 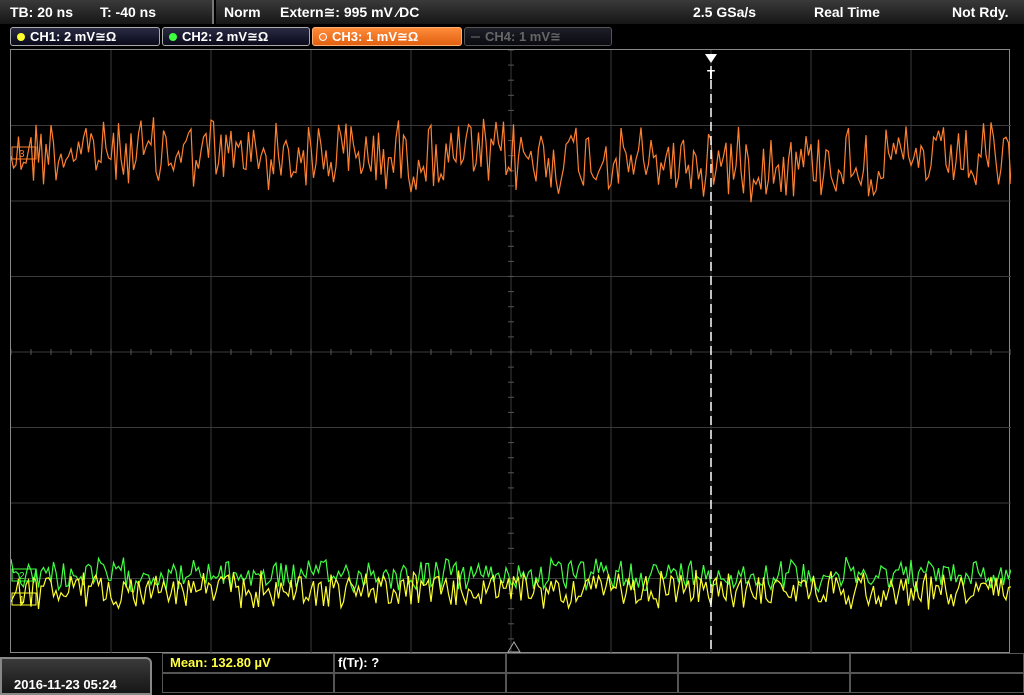 I want to click on acquisition-mode: Real Time, so click(x=847, y=12).